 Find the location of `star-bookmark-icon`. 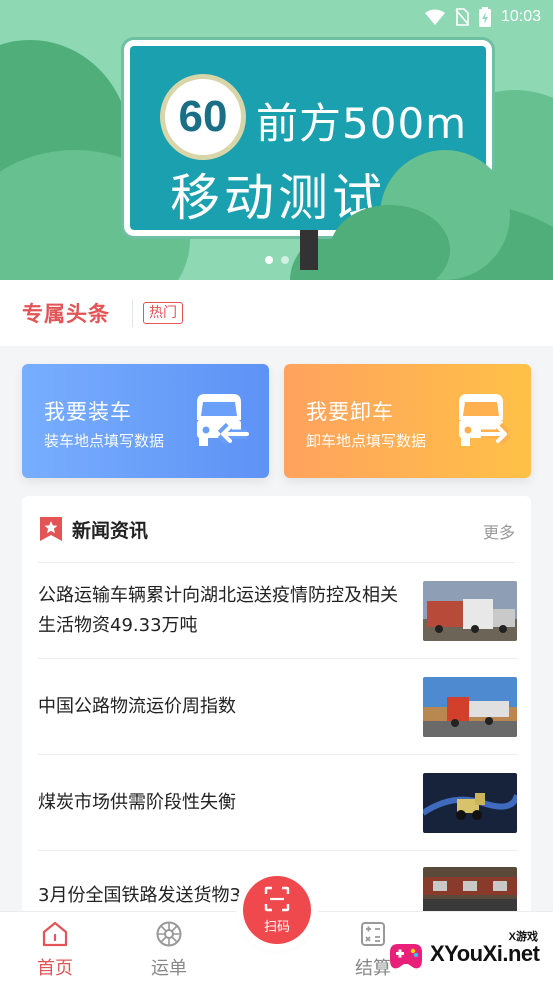

star-bookmark-icon is located at coordinates (51, 529).